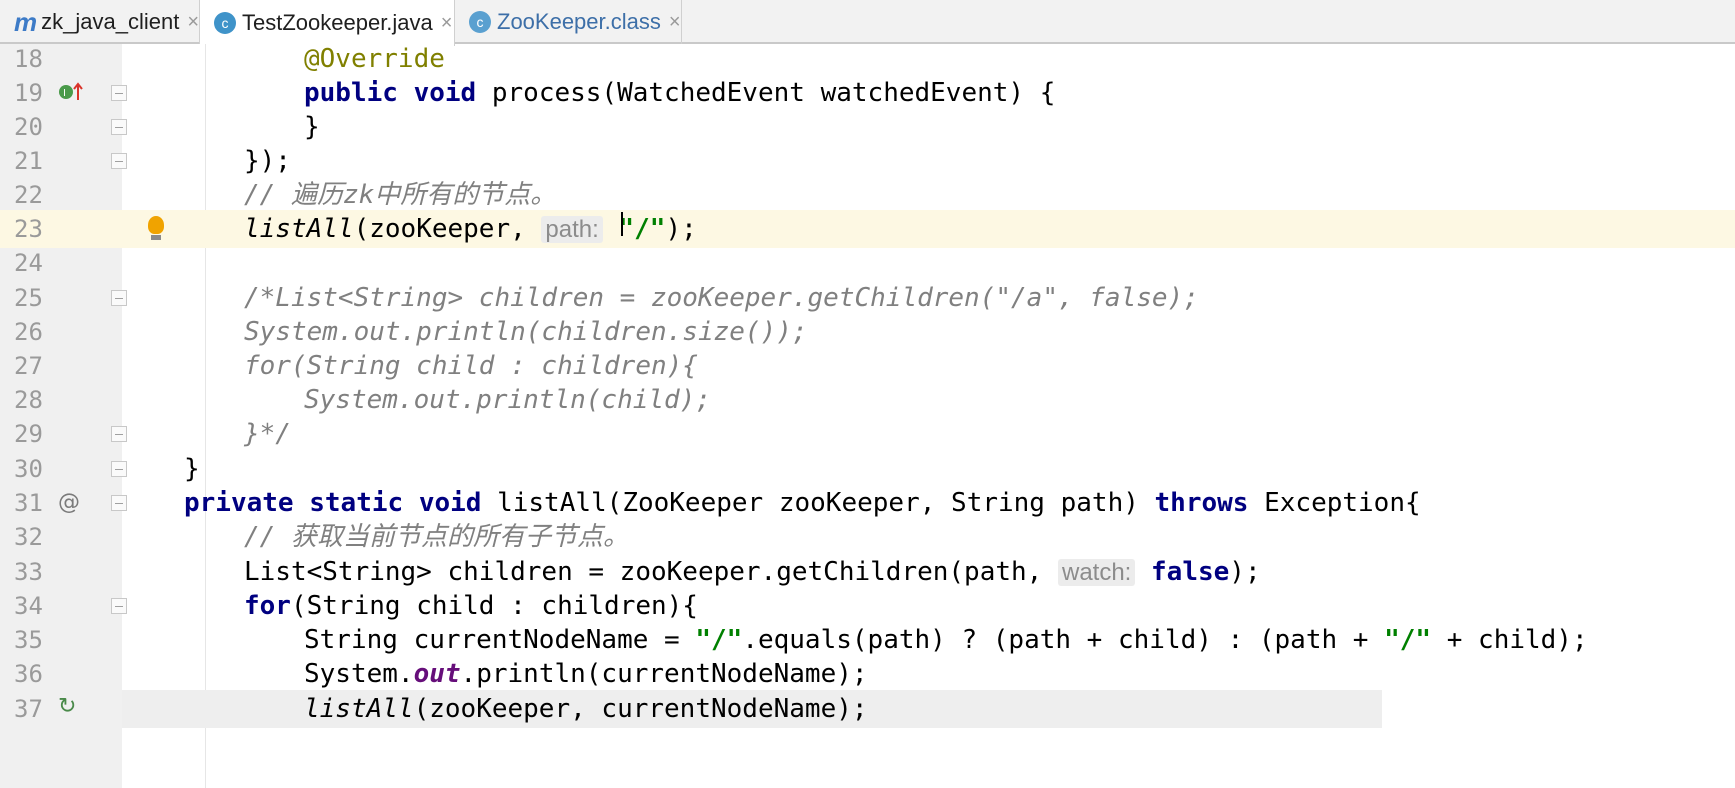 The height and width of the screenshot is (788, 1735). What do you see at coordinates (28, 400) in the screenshot?
I see `line-number: 28` at bounding box center [28, 400].